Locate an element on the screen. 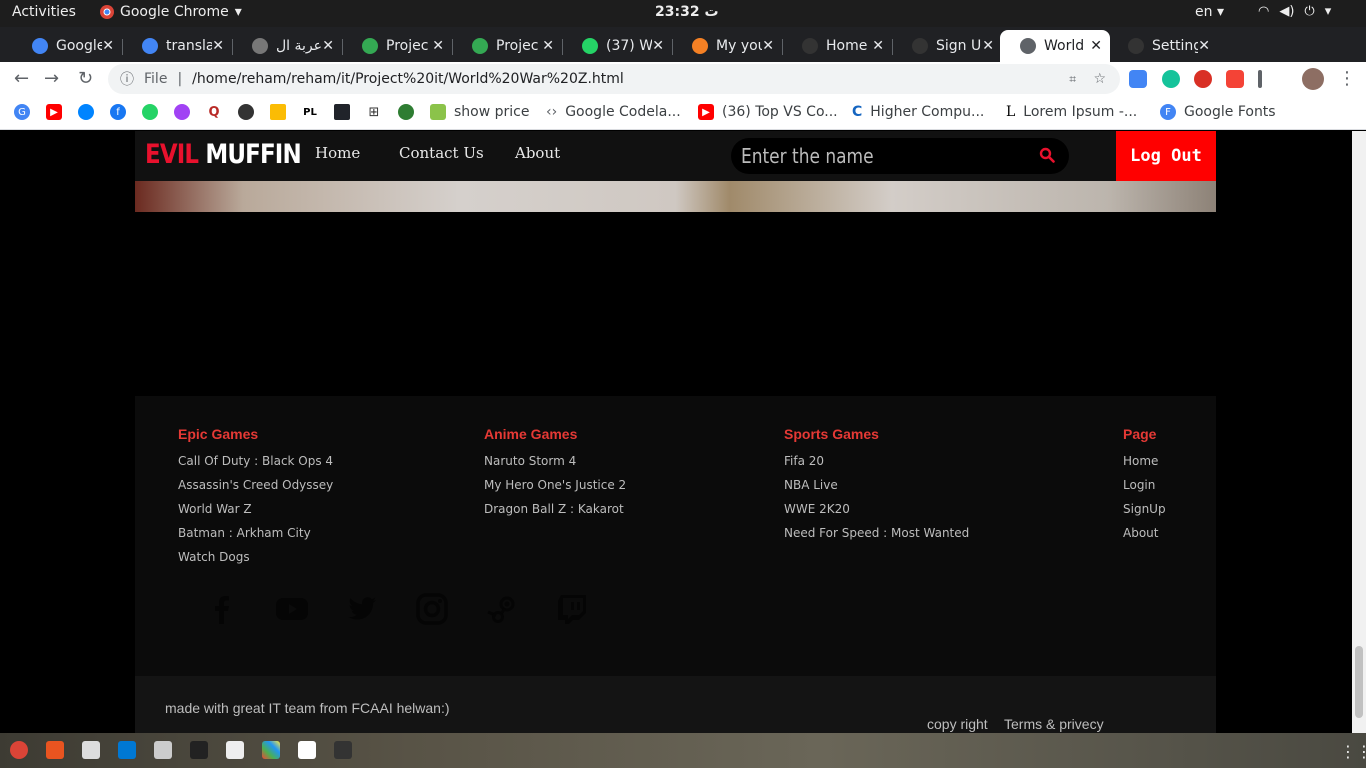 This screenshot has width=1366, height=768. footer-link: NBA Live is located at coordinates (876, 485).